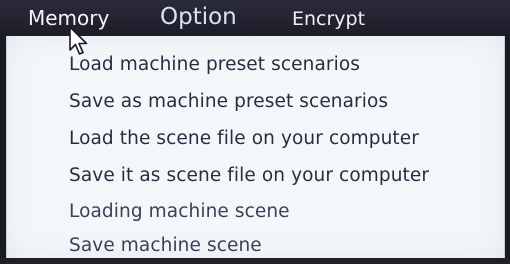 The height and width of the screenshot is (264, 510). I want to click on menu-item-load-scene-file-on-computer: Load the scene file on your computer, so click(244, 138).